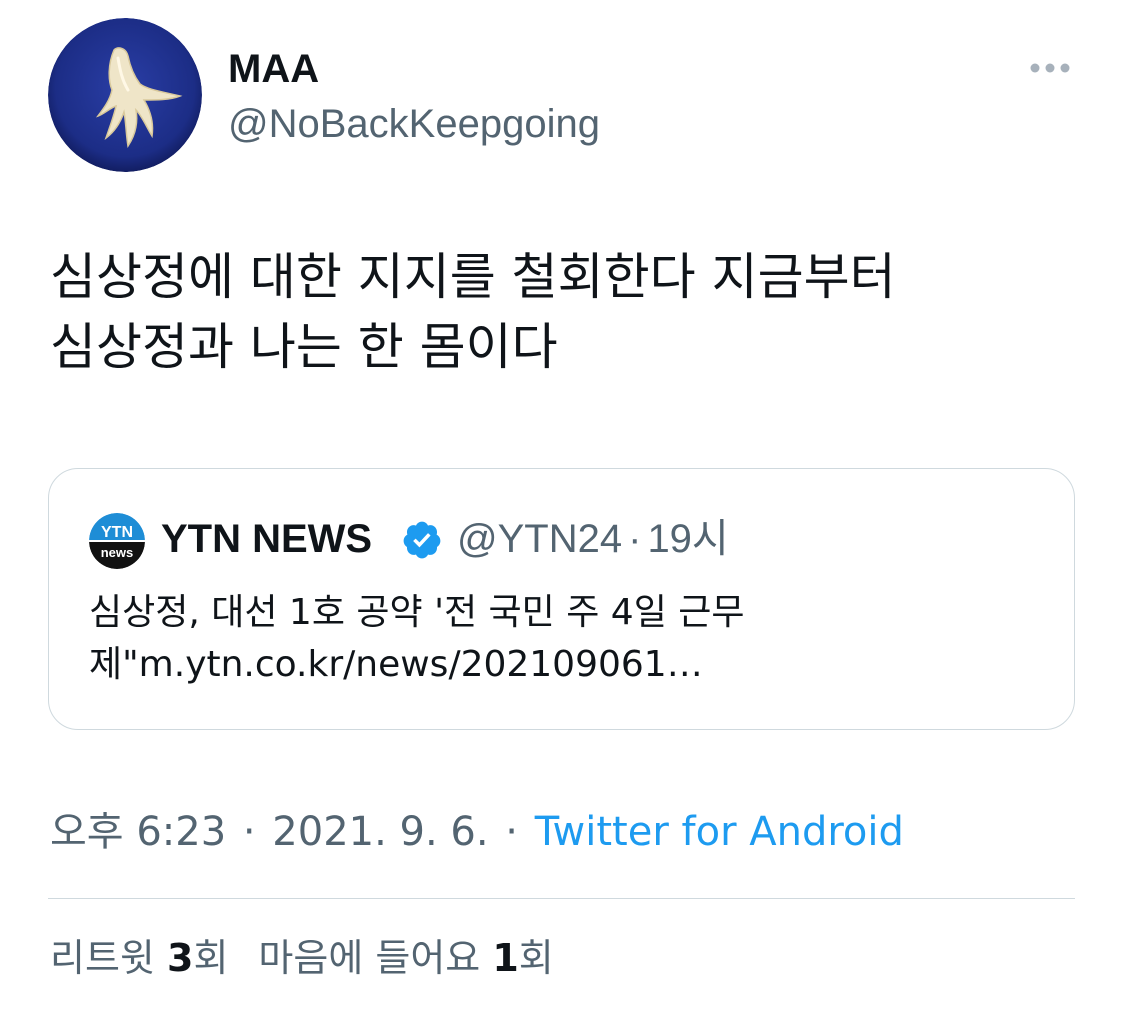 The width and height of the screenshot is (1125, 1014). I want to click on retweets-suffix: 회, so click(211, 958).